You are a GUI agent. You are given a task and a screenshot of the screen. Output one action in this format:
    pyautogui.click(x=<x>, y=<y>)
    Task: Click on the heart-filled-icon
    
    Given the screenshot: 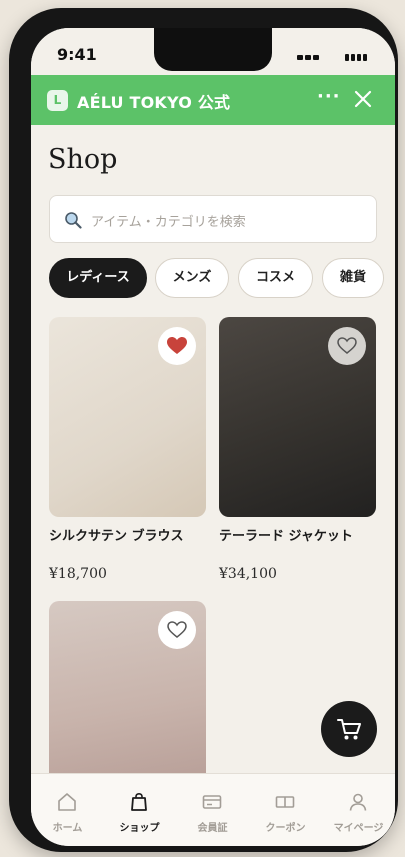 What is the action you would take?
    pyautogui.click(x=177, y=345)
    